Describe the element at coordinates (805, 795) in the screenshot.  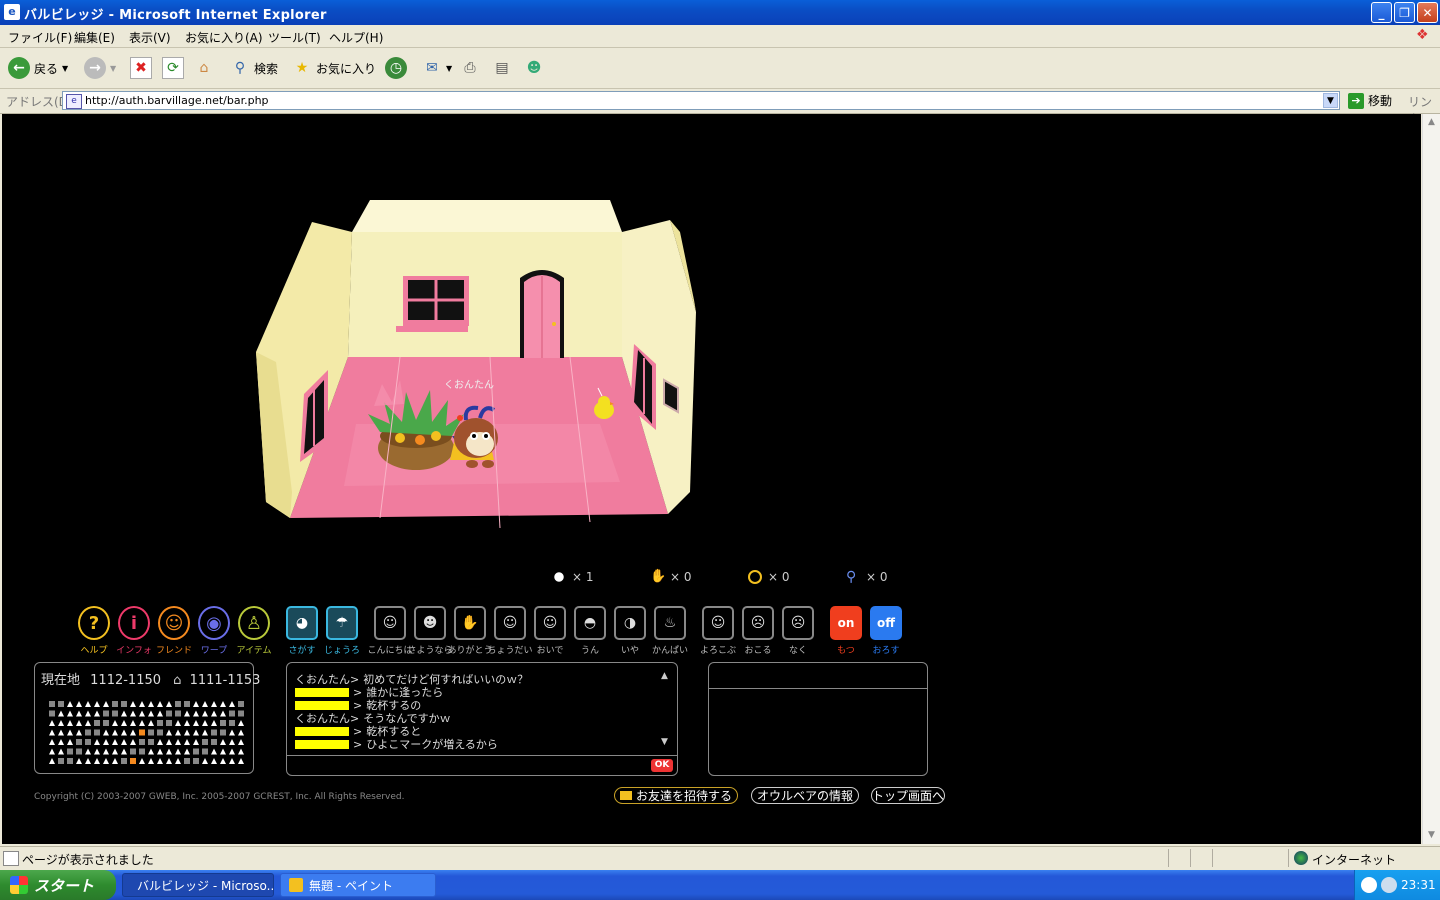
I see `owlbear-info-link: オウルベアの情報` at that location.